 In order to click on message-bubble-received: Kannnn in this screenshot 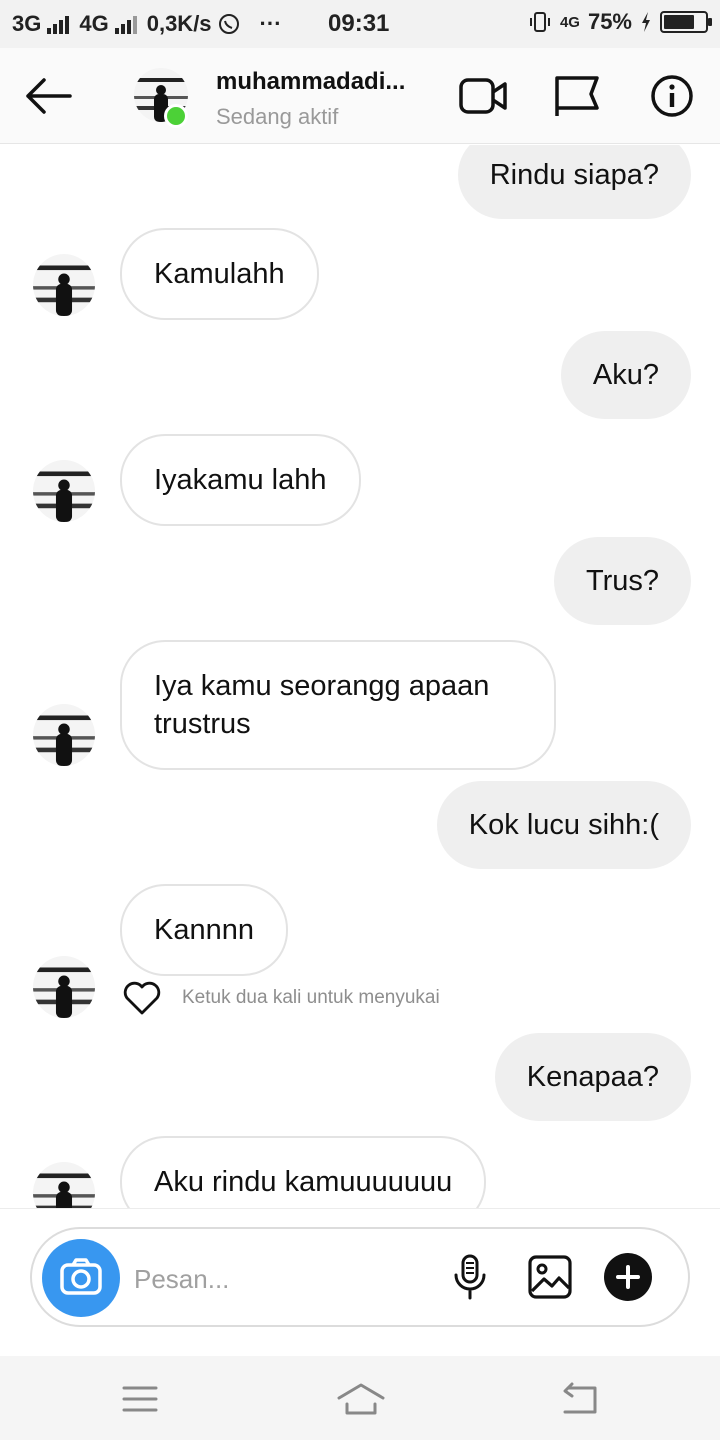, I will do `click(204, 930)`.